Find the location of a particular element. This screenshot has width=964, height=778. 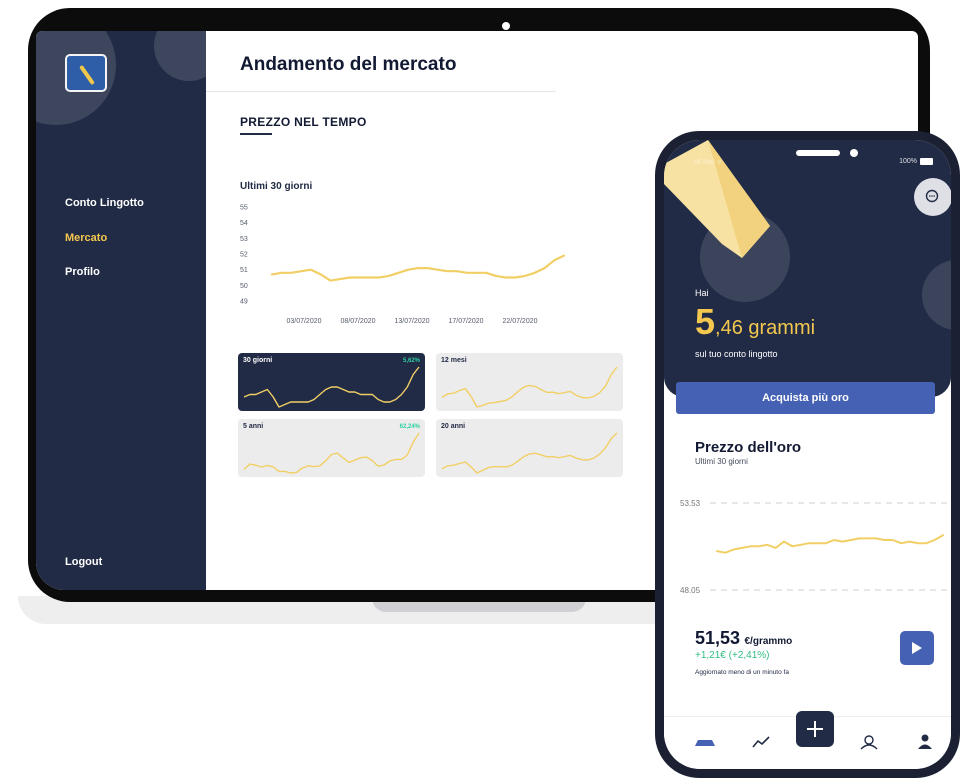

phone-notch is located at coordinates (818, 153).